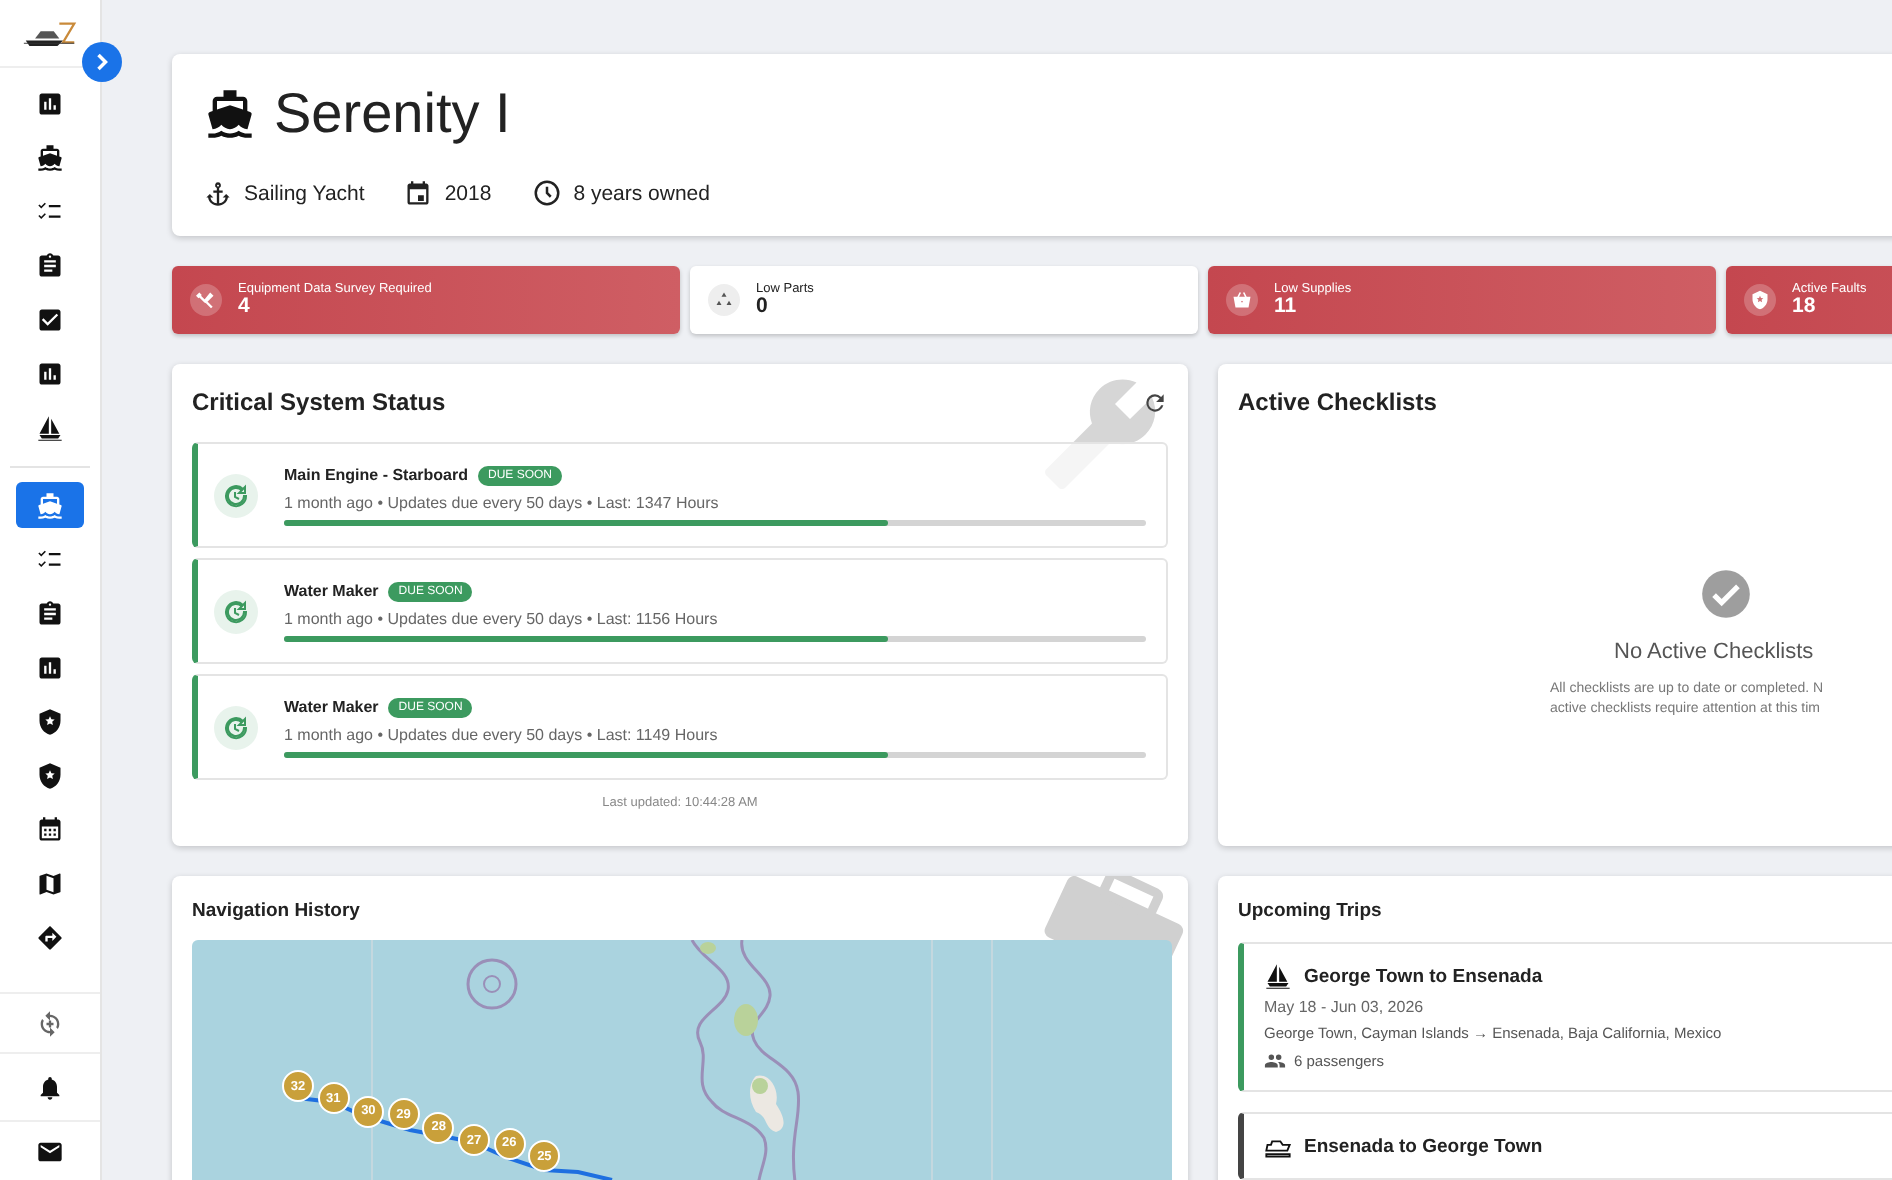 This screenshot has width=1892, height=1180. Describe the element at coordinates (1345, 1007) in the screenshot. I see `trip-dates: May 18 - Jun 03, 2026` at that location.